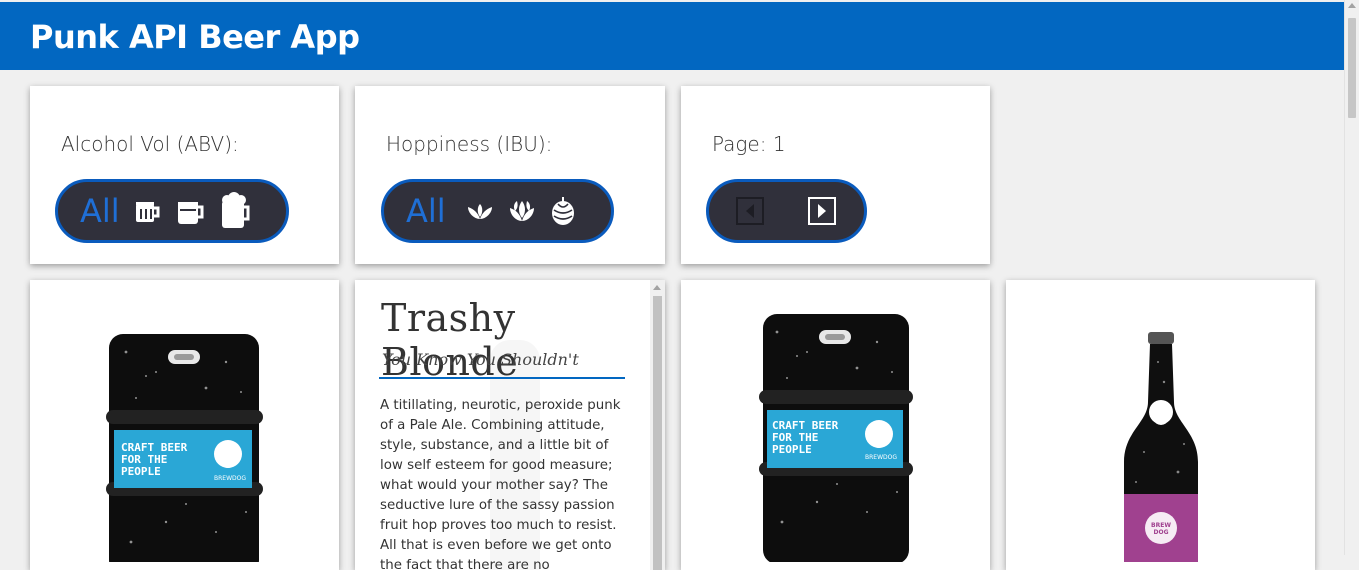  Describe the element at coordinates (426, 211) in the screenshot. I see `ibu-all-option: All` at that location.